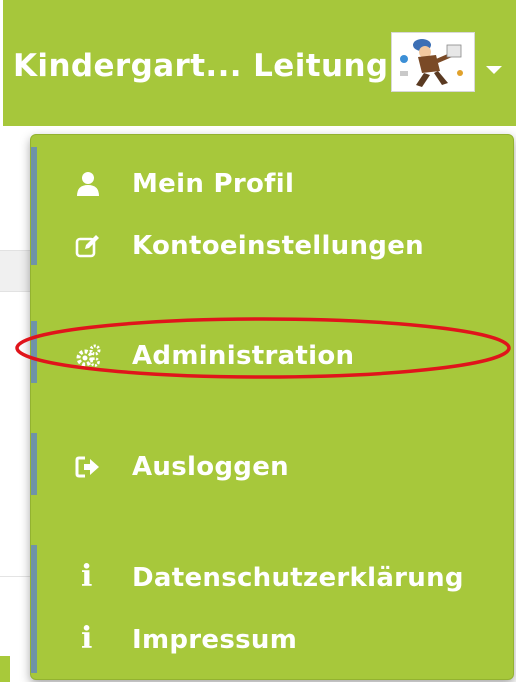 This screenshot has height=682, width=516. Describe the element at coordinates (201, 66) in the screenshot. I see `user-name-label: Kindergart... Leitung` at that location.